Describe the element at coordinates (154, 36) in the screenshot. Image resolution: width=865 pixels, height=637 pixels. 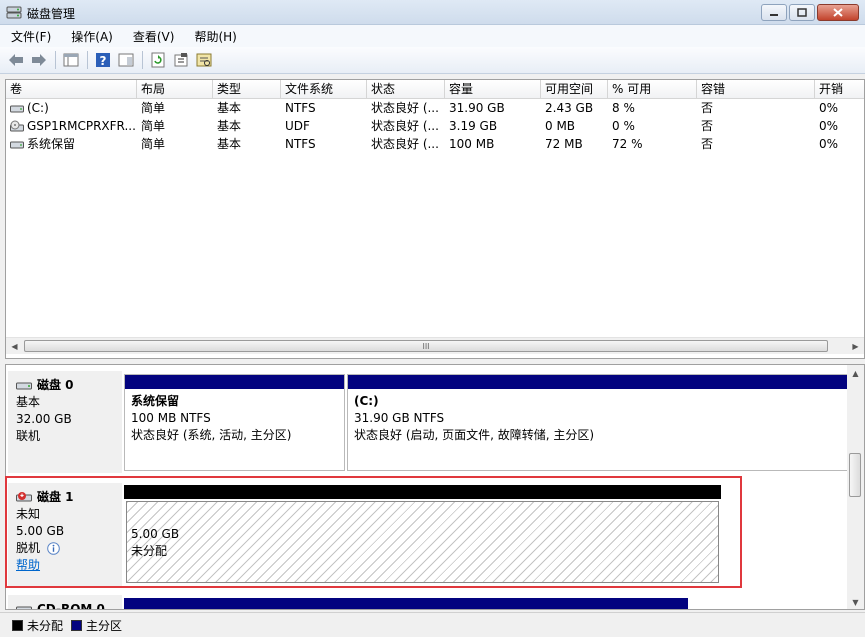
I see `menu-view: 查看(V)` at that location.